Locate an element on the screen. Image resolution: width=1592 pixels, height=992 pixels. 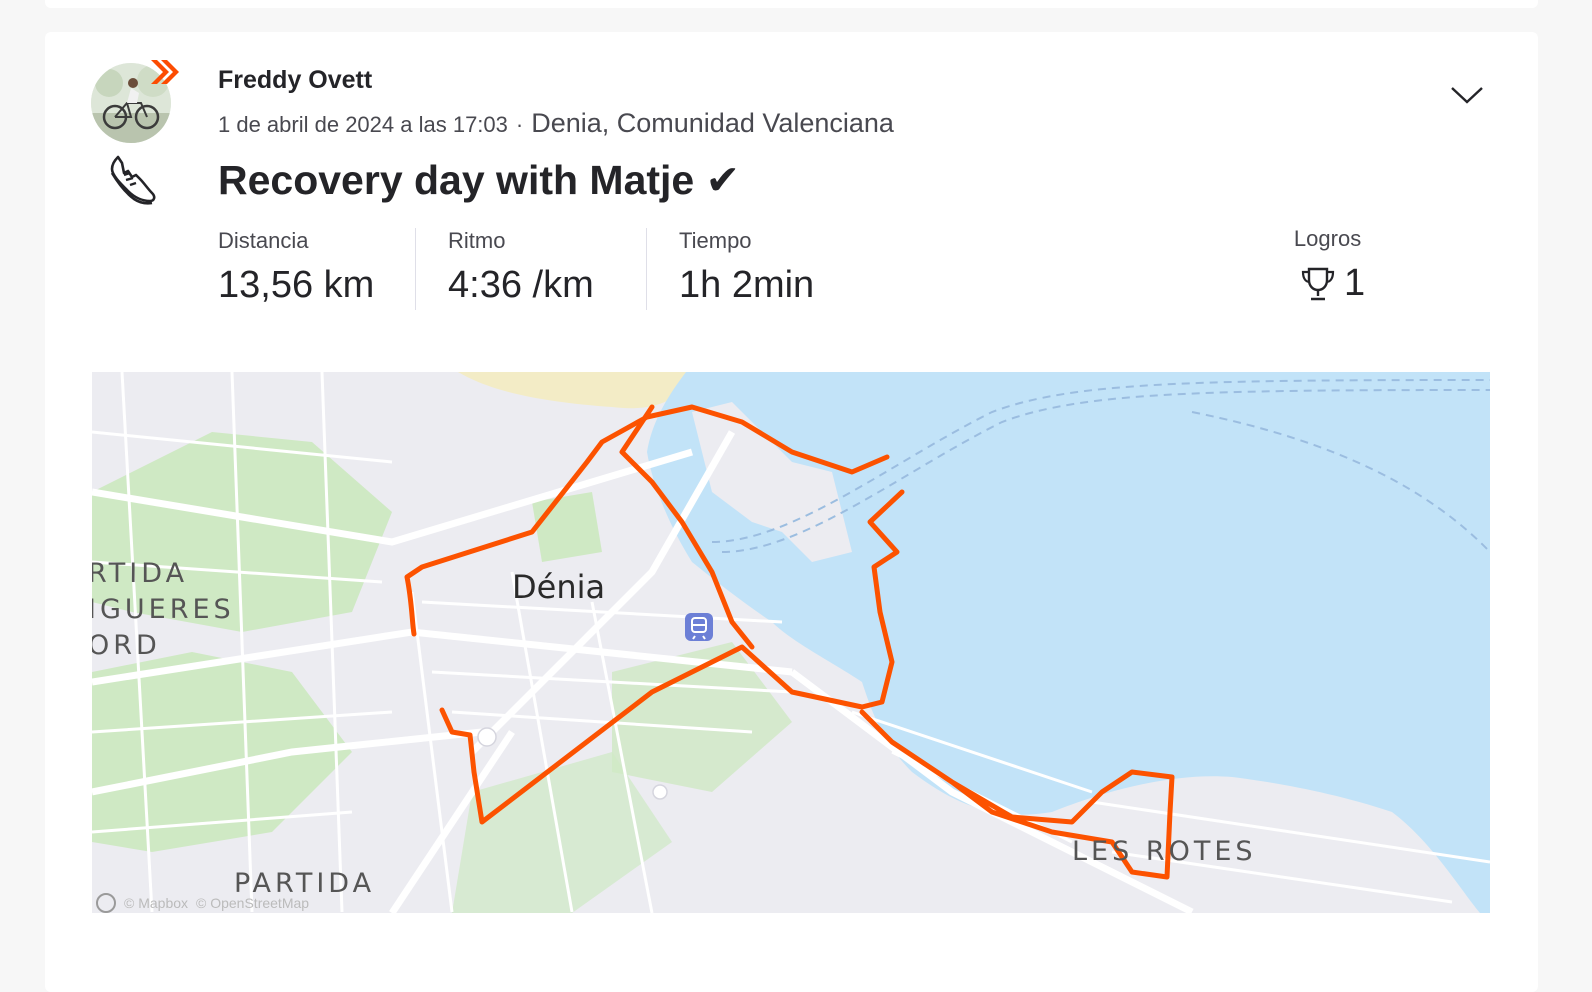
stat-value: 1h 2min is located at coordinates (747, 285).